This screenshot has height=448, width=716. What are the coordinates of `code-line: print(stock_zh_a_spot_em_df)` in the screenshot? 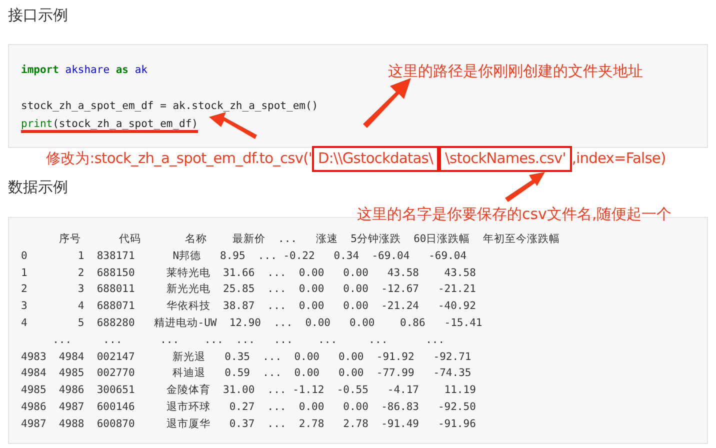 It's located at (109, 124).